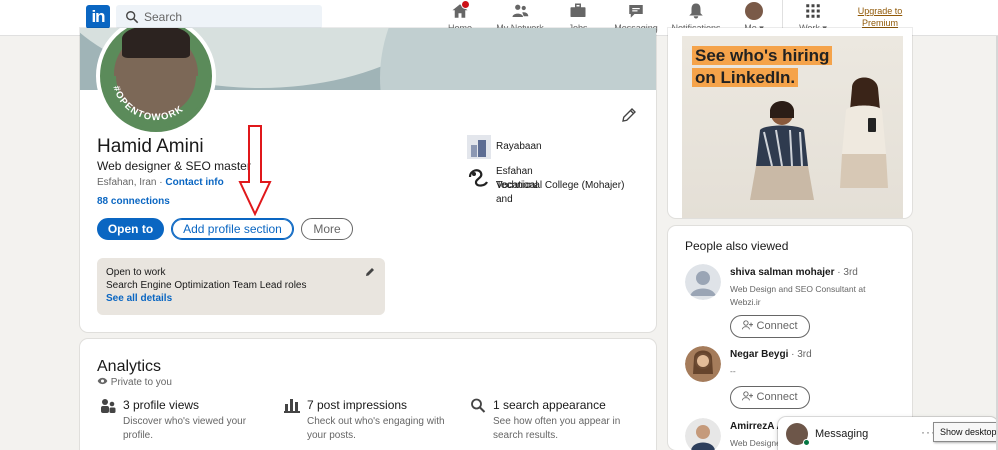 The image size is (998, 450). What do you see at coordinates (560, 185) in the screenshot?
I see `education-org-line2: Vocational College (Mohajer)` at bounding box center [560, 185].